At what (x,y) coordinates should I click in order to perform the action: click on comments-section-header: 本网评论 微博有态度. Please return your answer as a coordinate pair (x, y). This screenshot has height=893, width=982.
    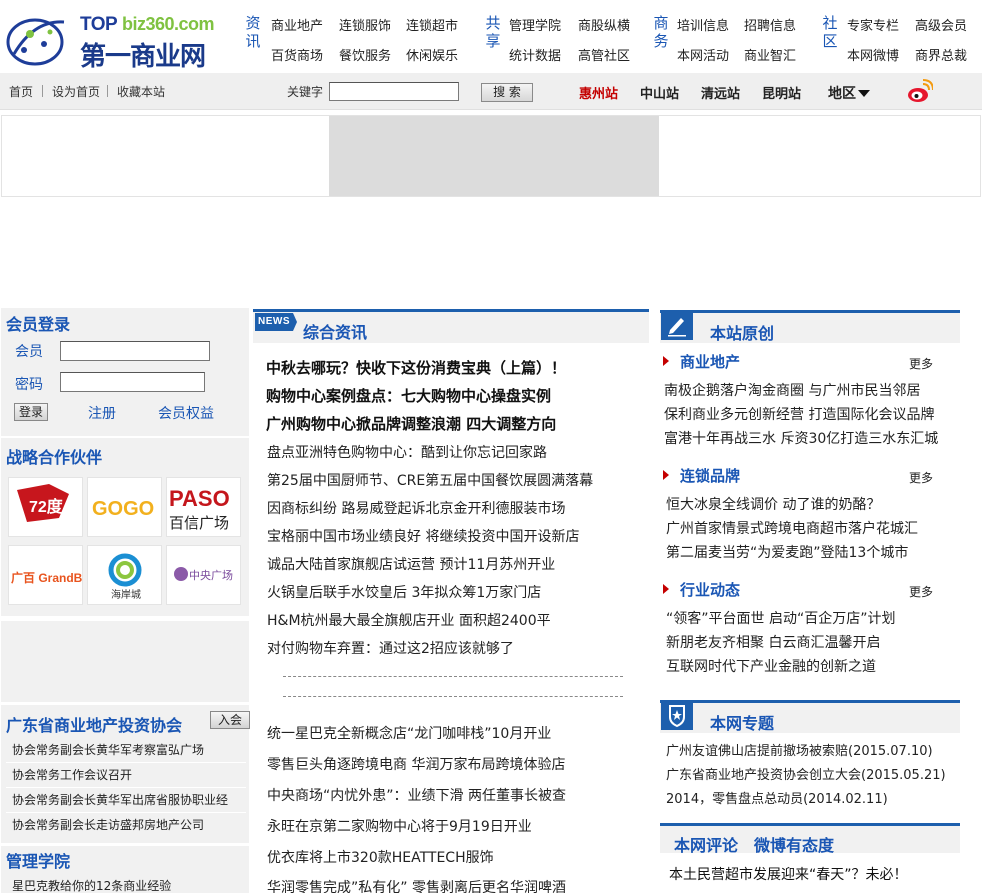
    Looking at the image, I should click on (810, 839).